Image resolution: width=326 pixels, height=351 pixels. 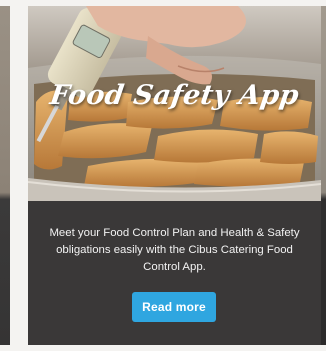 What do you see at coordinates (5, 175) in the screenshot?
I see `previous-card-edge` at bounding box center [5, 175].